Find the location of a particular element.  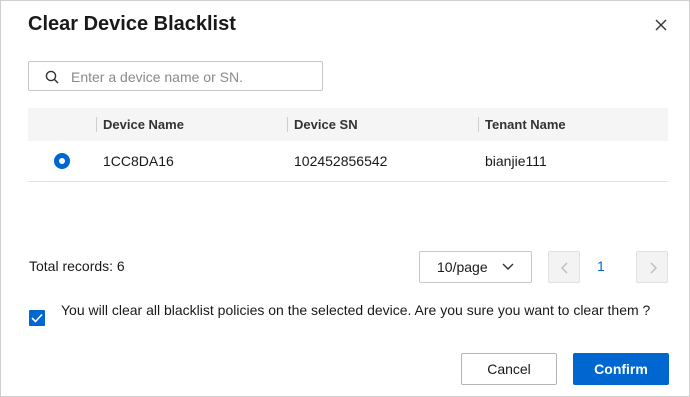

chevron-left-icon is located at coordinates (564, 268).